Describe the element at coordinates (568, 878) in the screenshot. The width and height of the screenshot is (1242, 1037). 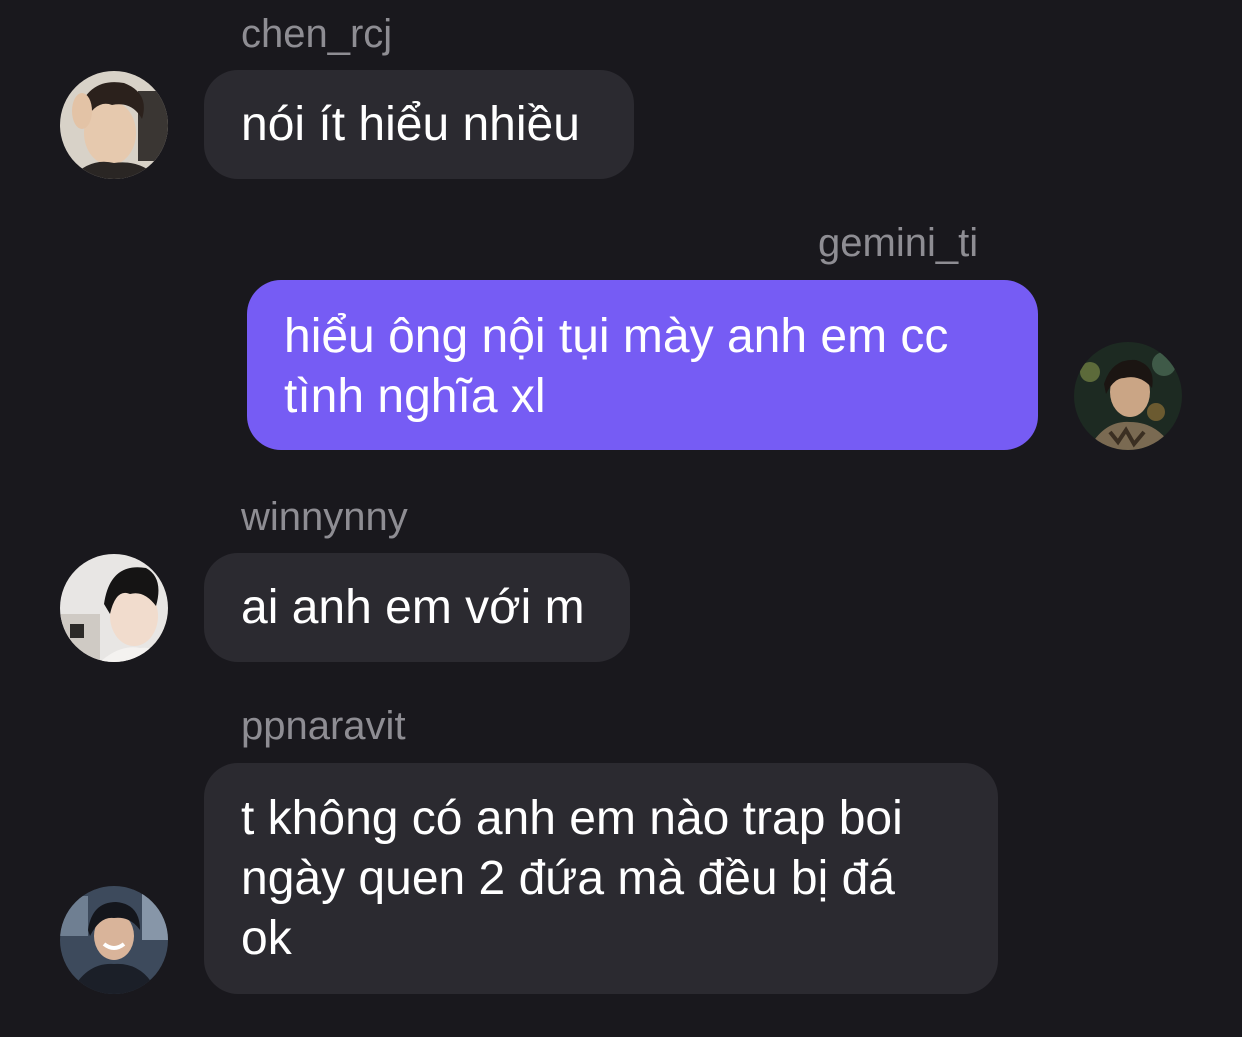
I see `message-line: ngày quen 2 đứa mà đều bị đá` at that location.